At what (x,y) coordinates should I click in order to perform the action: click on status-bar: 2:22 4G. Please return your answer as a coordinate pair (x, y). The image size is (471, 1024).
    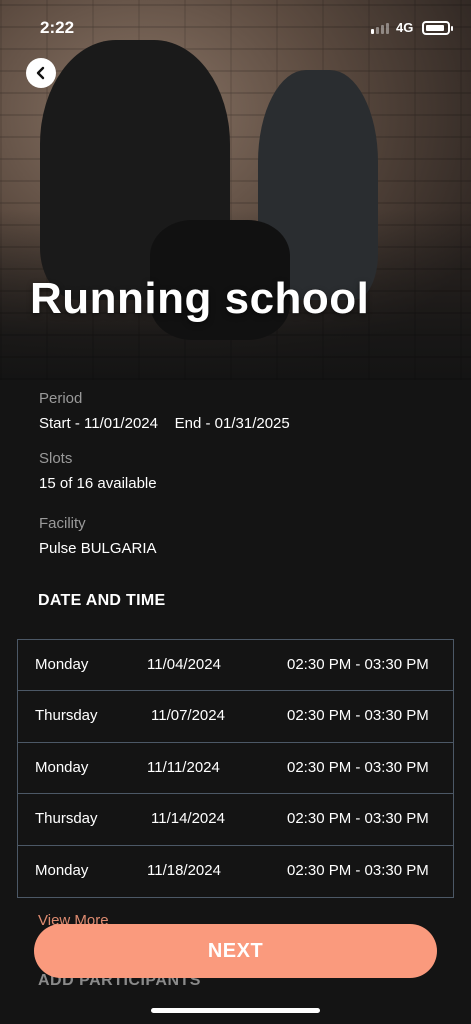
    Looking at the image, I should click on (235, 28).